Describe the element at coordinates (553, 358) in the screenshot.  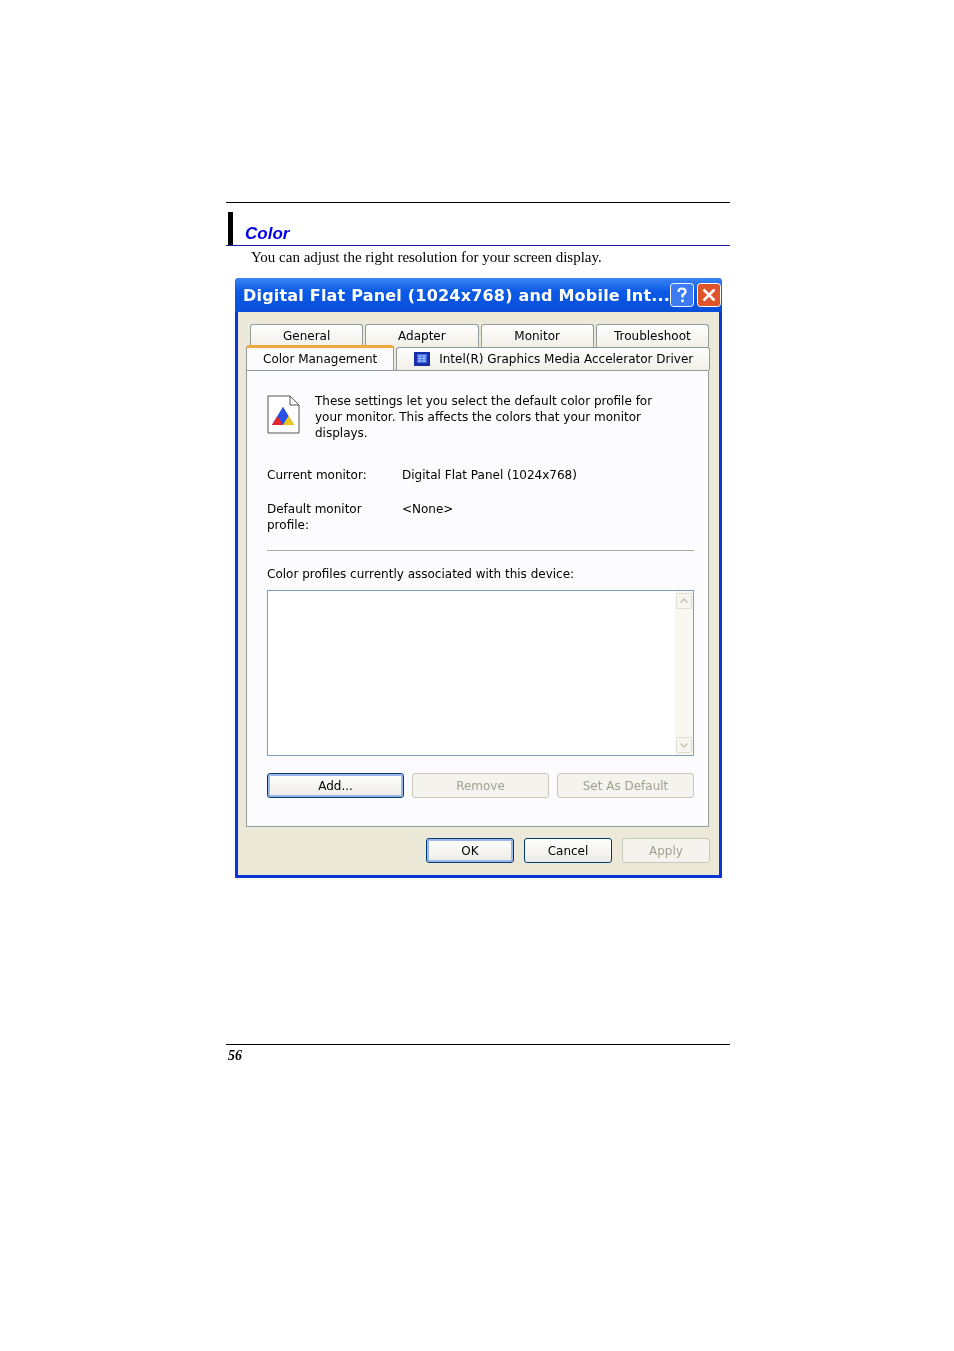
I see `tab: Intel(R) Graphics Media Accelerator Driver` at that location.